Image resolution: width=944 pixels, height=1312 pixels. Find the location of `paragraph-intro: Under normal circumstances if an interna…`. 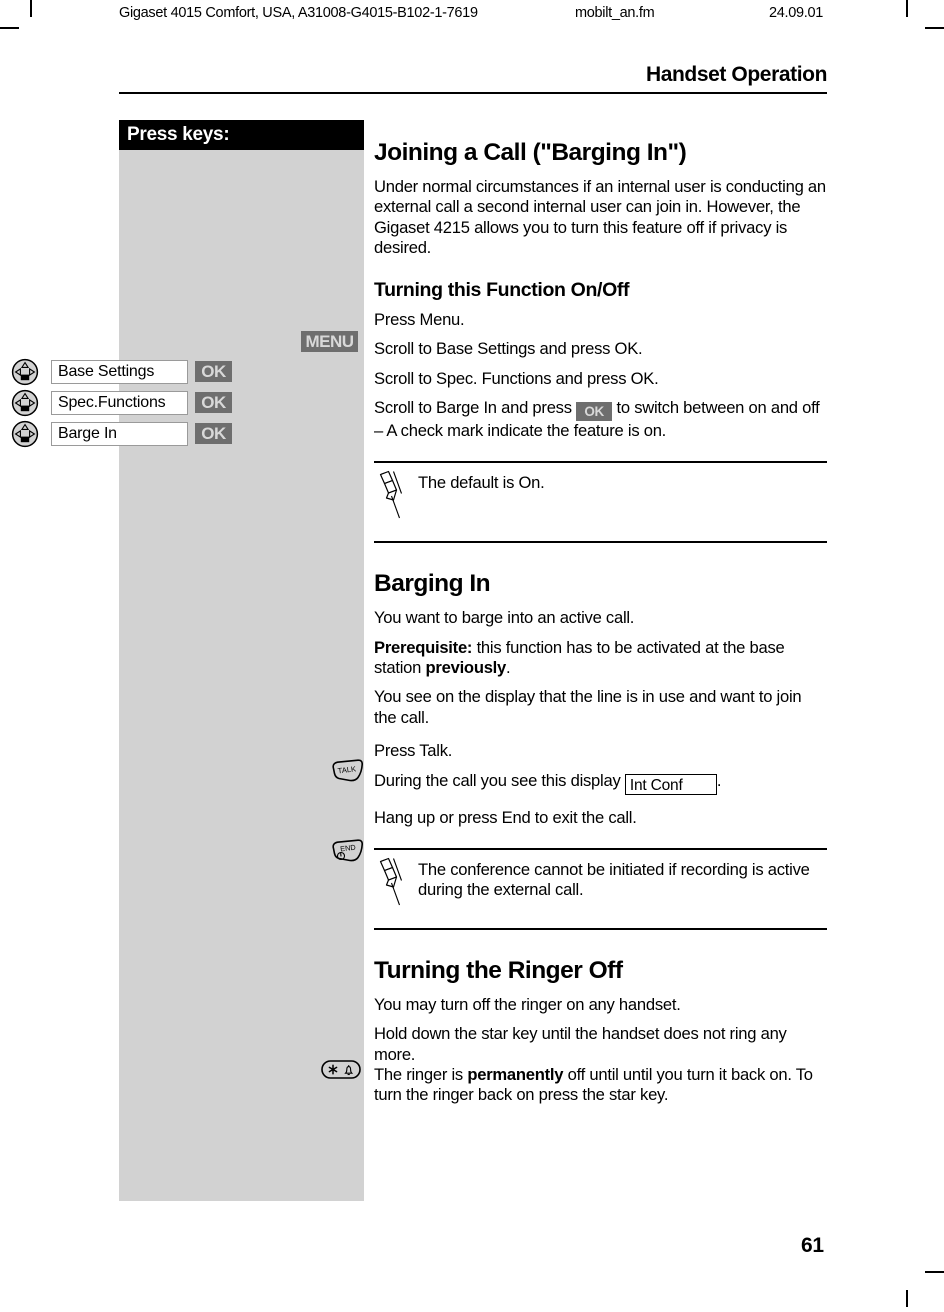

paragraph-intro: Under normal circumstances if an interna… is located at coordinates (600, 216).